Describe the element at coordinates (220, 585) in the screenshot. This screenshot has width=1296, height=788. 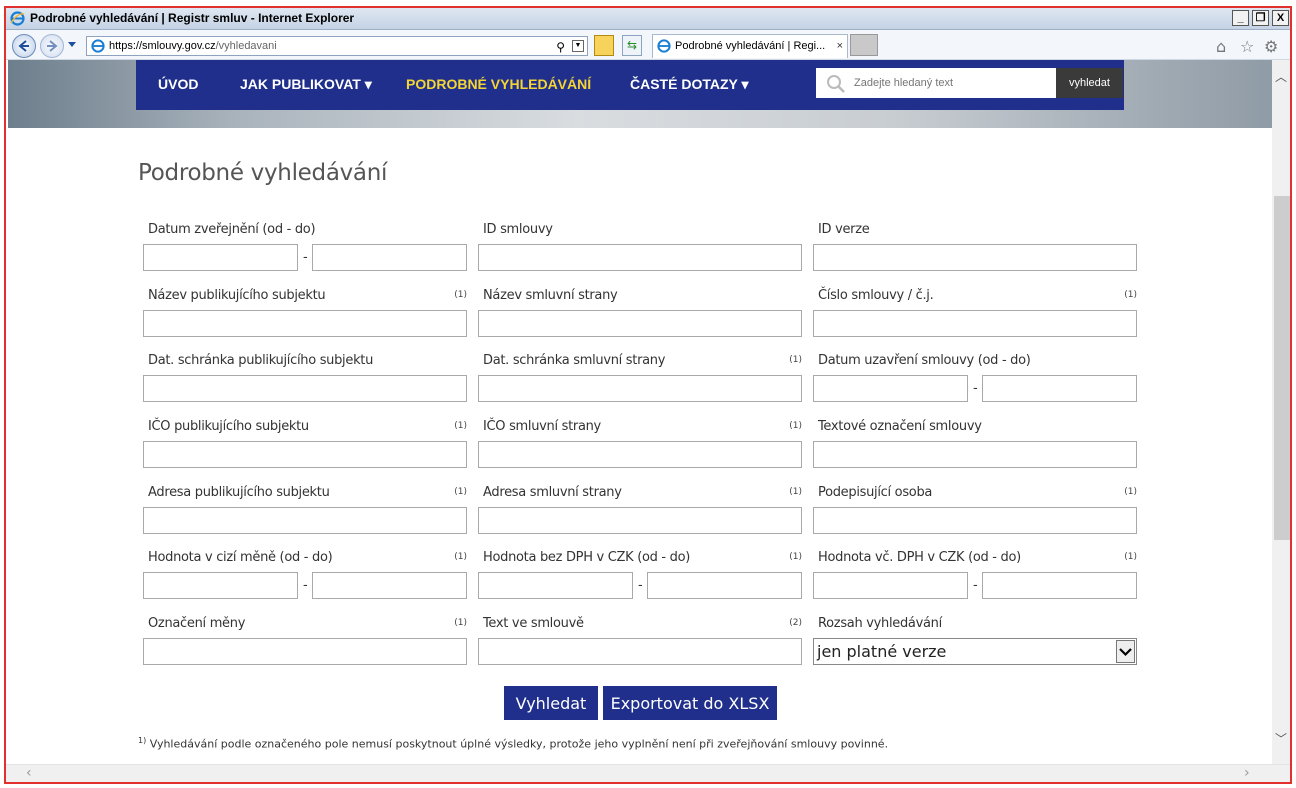
I see `hodnota-cizi-from-input` at that location.